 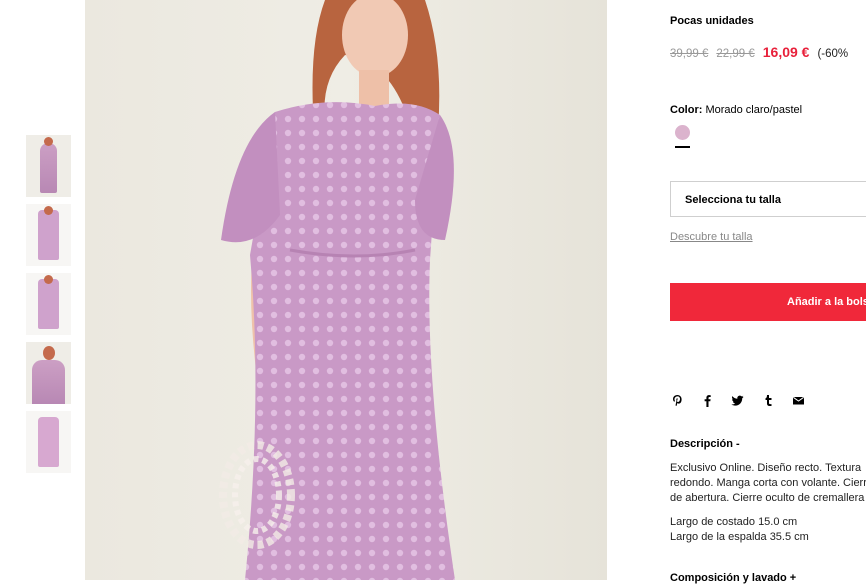 What do you see at coordinates (768, 199) in the screenshot?
I see `size-select: Selecciona tu talla` at bounding box center [768, 199].